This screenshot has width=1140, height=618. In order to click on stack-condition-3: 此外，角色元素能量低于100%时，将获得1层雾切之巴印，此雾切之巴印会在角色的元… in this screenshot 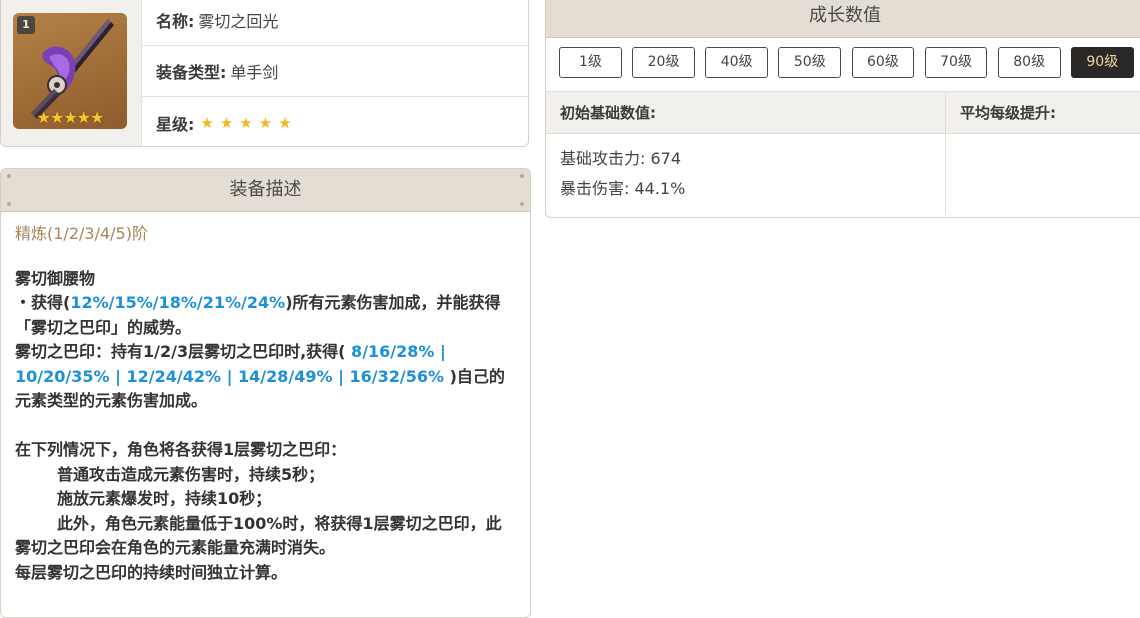, I will do `click(265, 536)`.